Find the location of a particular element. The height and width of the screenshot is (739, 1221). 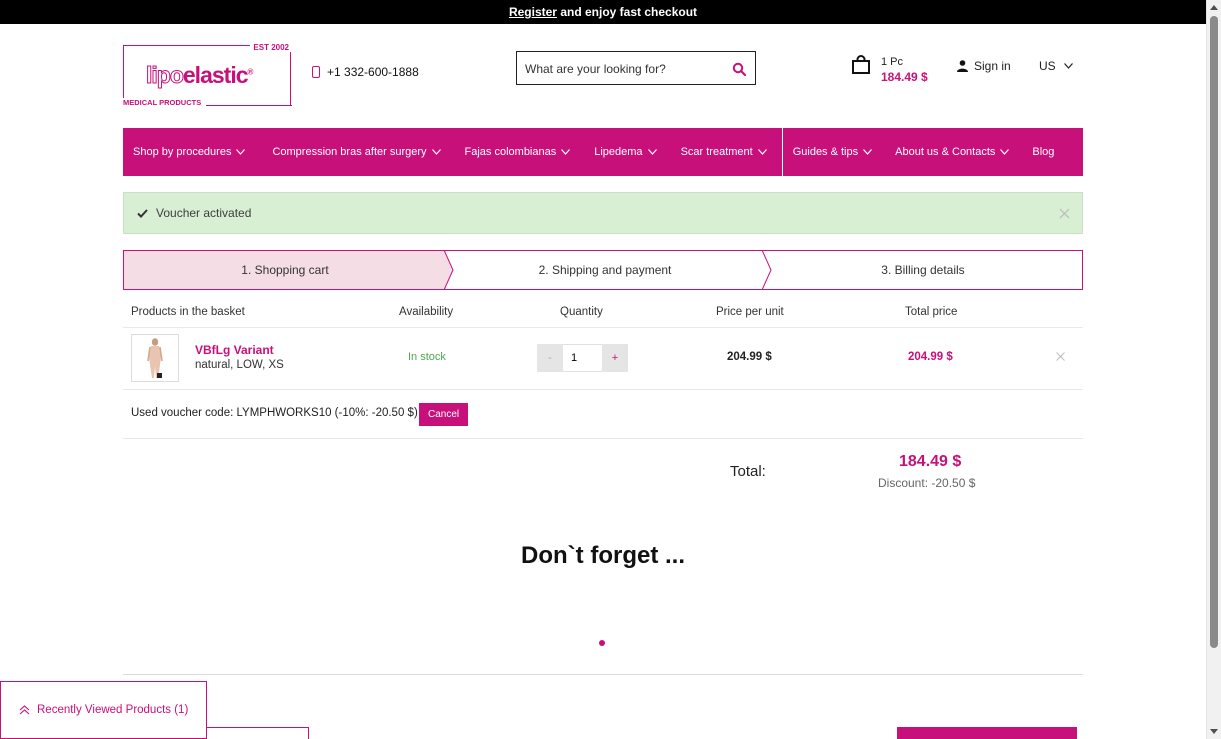

locale-selector: US is located at coordinates (1056, 66).